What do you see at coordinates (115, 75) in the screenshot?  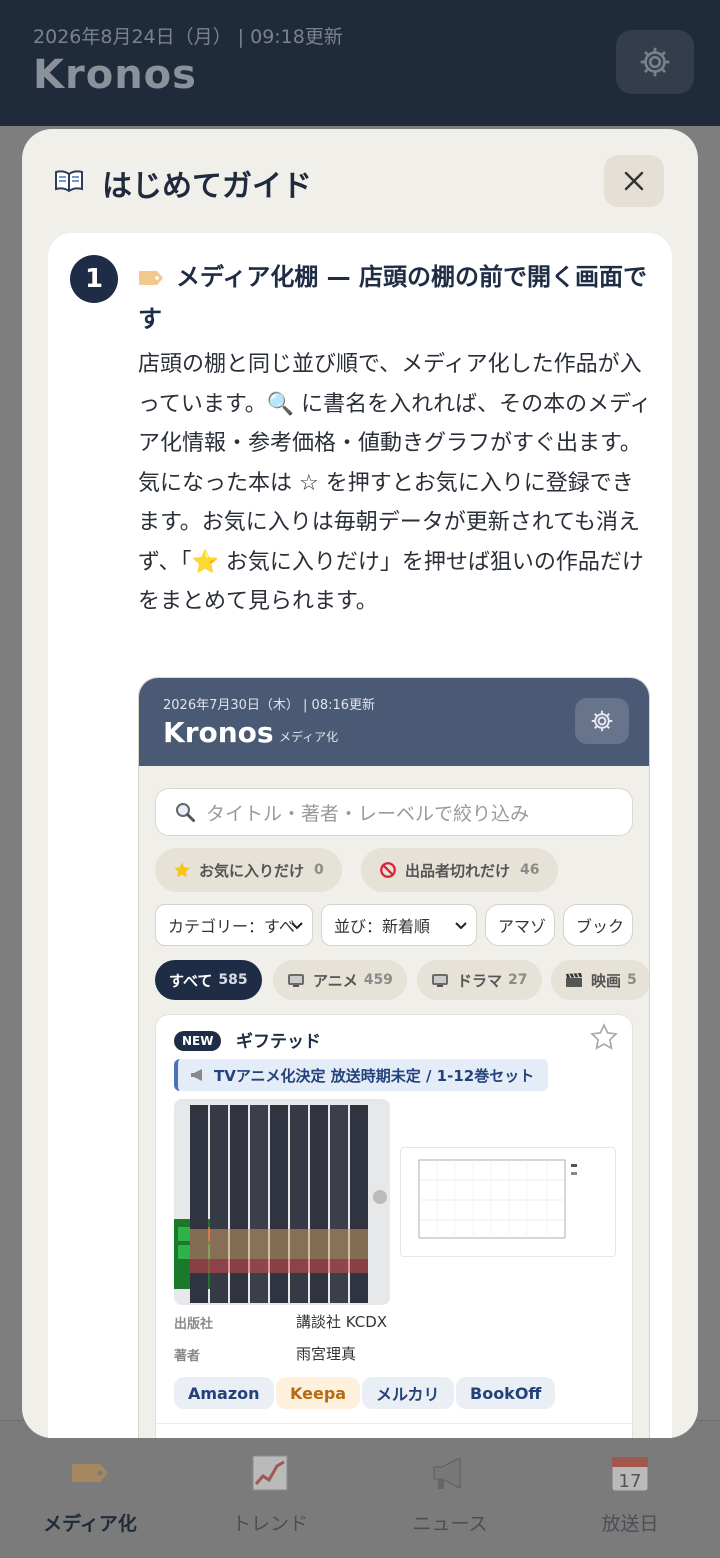 I see `app-title: Kronos` at bounding box center [115, 75].